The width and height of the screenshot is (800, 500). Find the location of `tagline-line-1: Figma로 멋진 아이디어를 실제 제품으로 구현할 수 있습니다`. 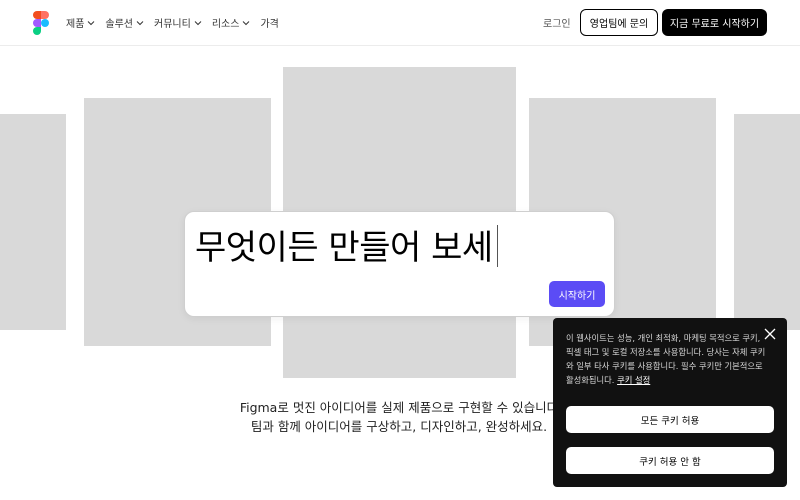

tagline-line-1: Figma로 멋진 아이디어를 실제 제품으로 구현할 수 있습니다 is located at coordinates (399, 407).